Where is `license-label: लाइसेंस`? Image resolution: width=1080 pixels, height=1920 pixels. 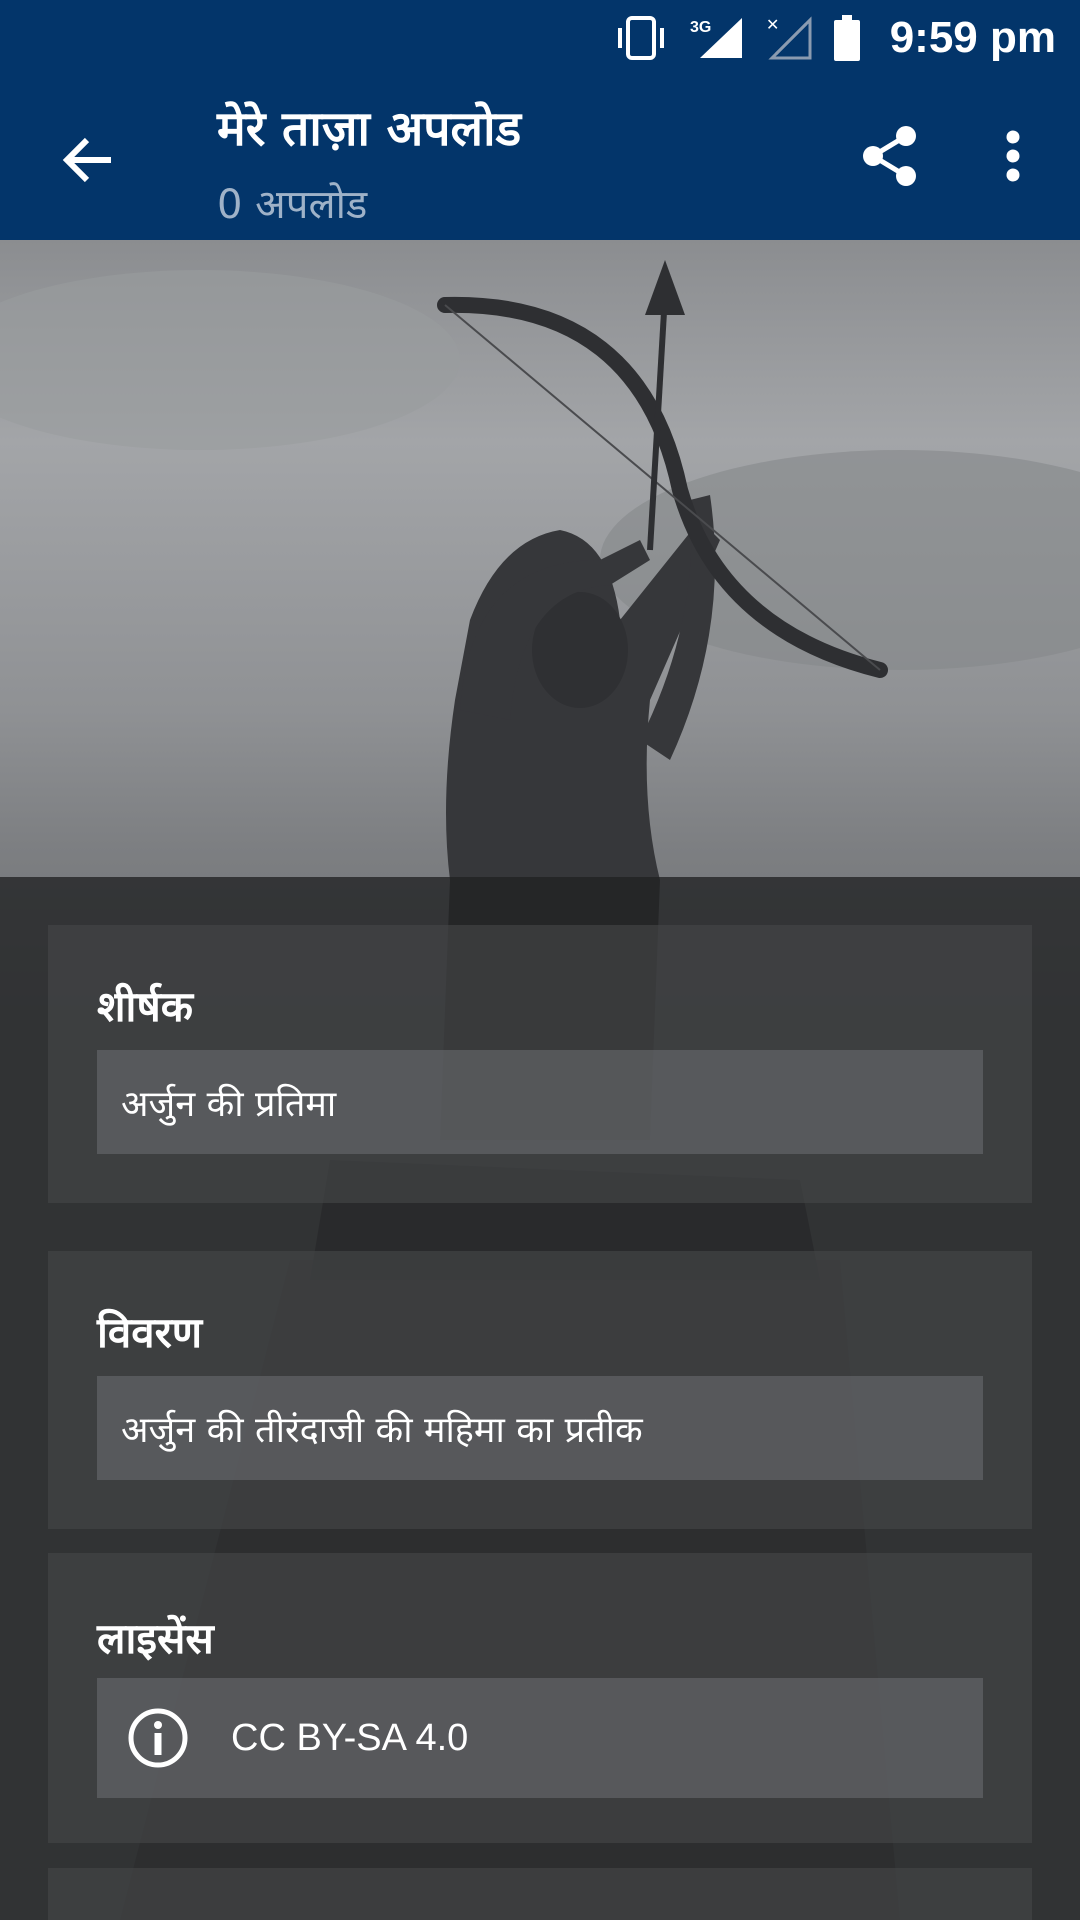 license-label: लाइसेंस is located at coordinates (155, 1638).